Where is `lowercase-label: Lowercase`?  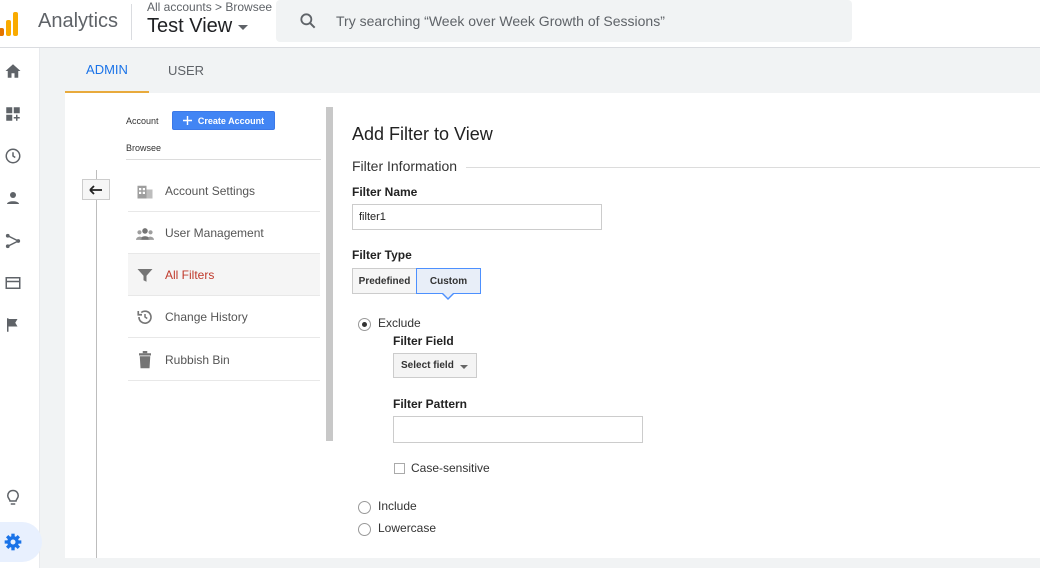
lowercase-label: Lowercase is located at coordinates (407, 528).